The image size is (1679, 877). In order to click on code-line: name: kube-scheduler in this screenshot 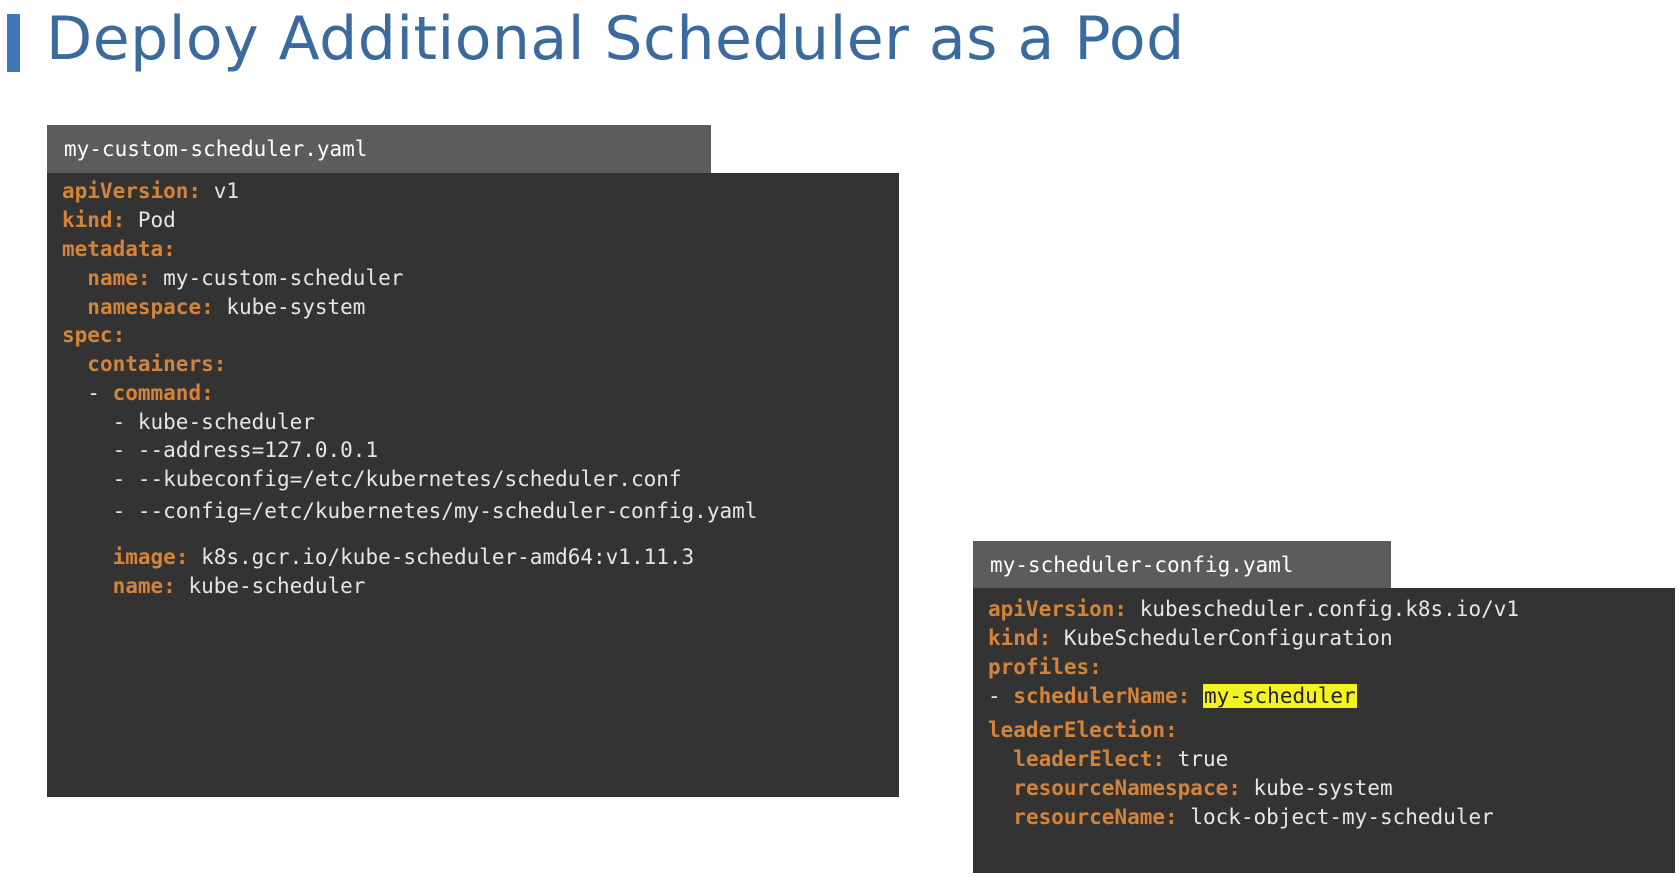, I will do `click(214, 586)`.